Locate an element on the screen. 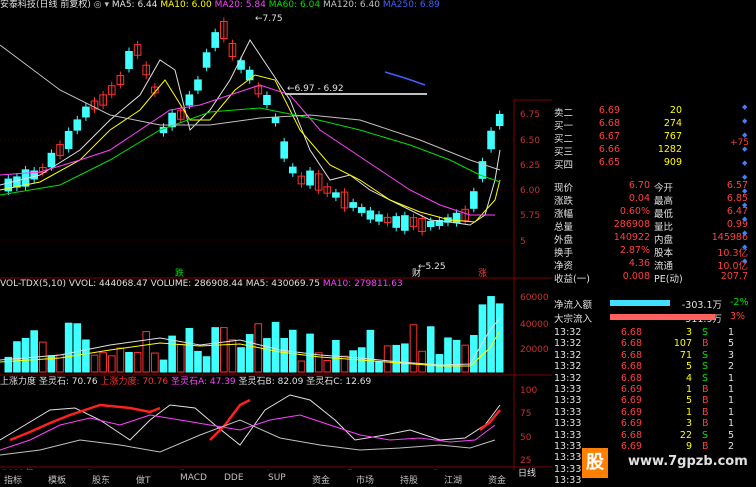  tab-10: 江湖 is located at coordinates (453, 479).